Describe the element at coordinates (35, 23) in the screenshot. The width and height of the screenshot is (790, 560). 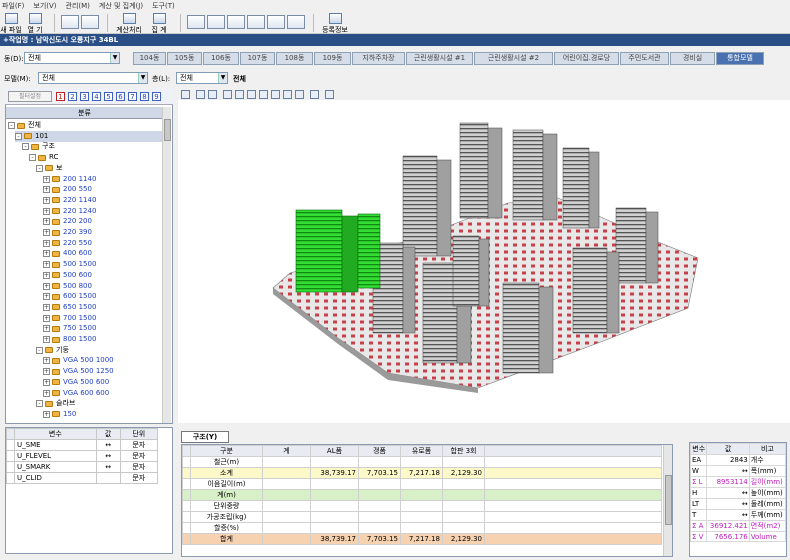
I see `open-button: 열 기` at that location.